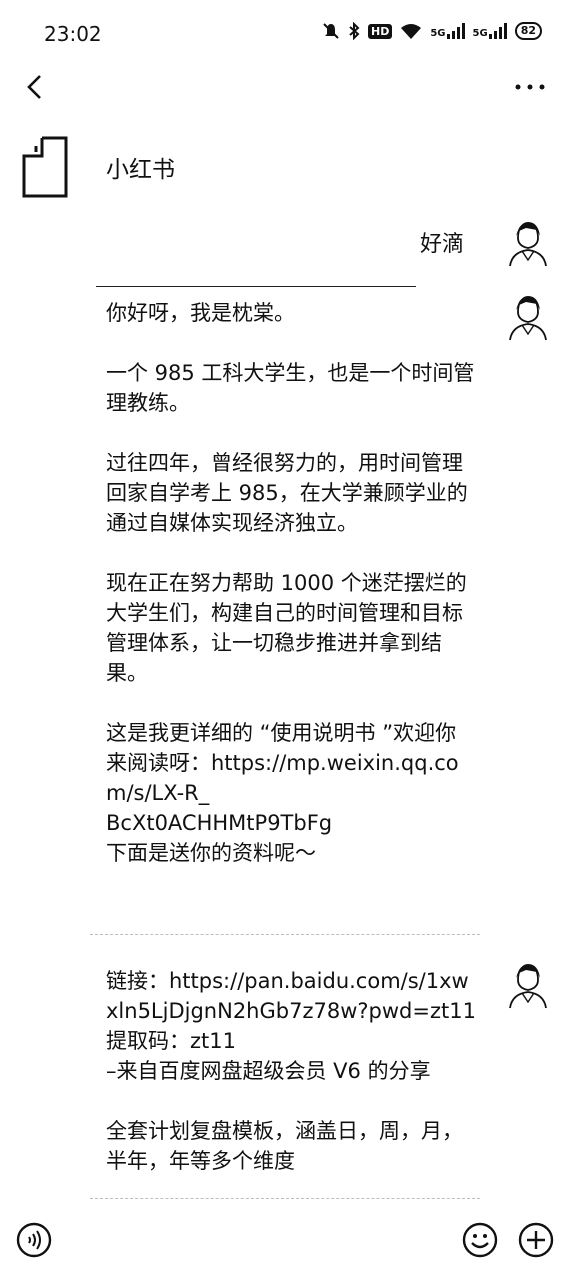  Describe the element at coordinates (442, 242) in the screenshot. I see `my-reply-message: 好滴` at that location.